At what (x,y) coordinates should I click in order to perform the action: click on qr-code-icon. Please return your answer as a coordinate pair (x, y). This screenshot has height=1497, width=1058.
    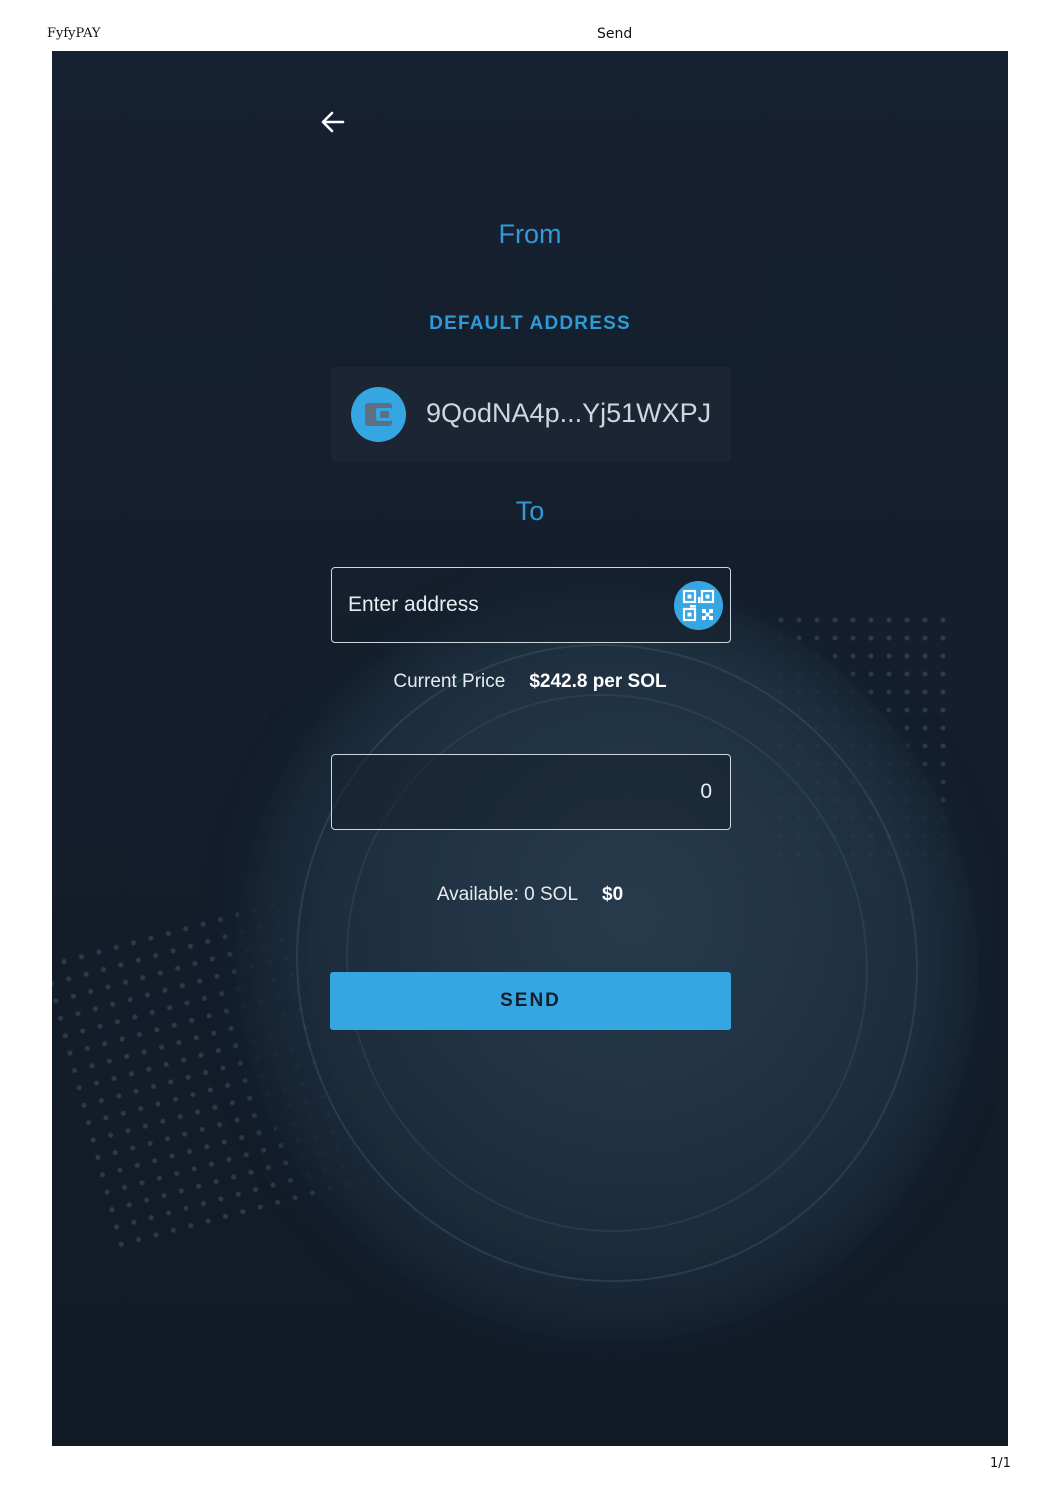
    Looking at the image, I should click on (698, 605).